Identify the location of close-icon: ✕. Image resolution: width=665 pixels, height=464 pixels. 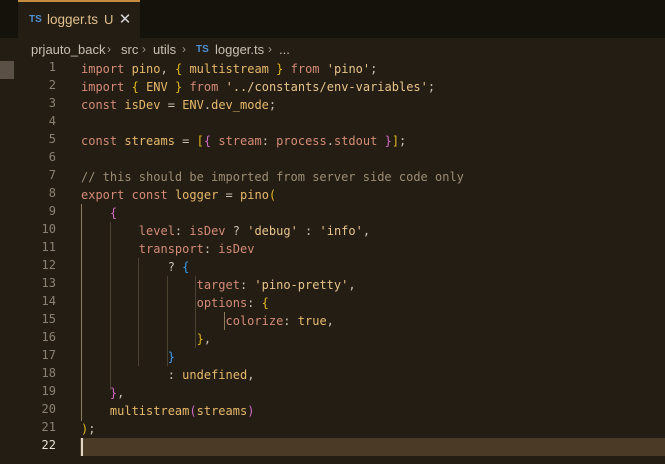
(125, 19).